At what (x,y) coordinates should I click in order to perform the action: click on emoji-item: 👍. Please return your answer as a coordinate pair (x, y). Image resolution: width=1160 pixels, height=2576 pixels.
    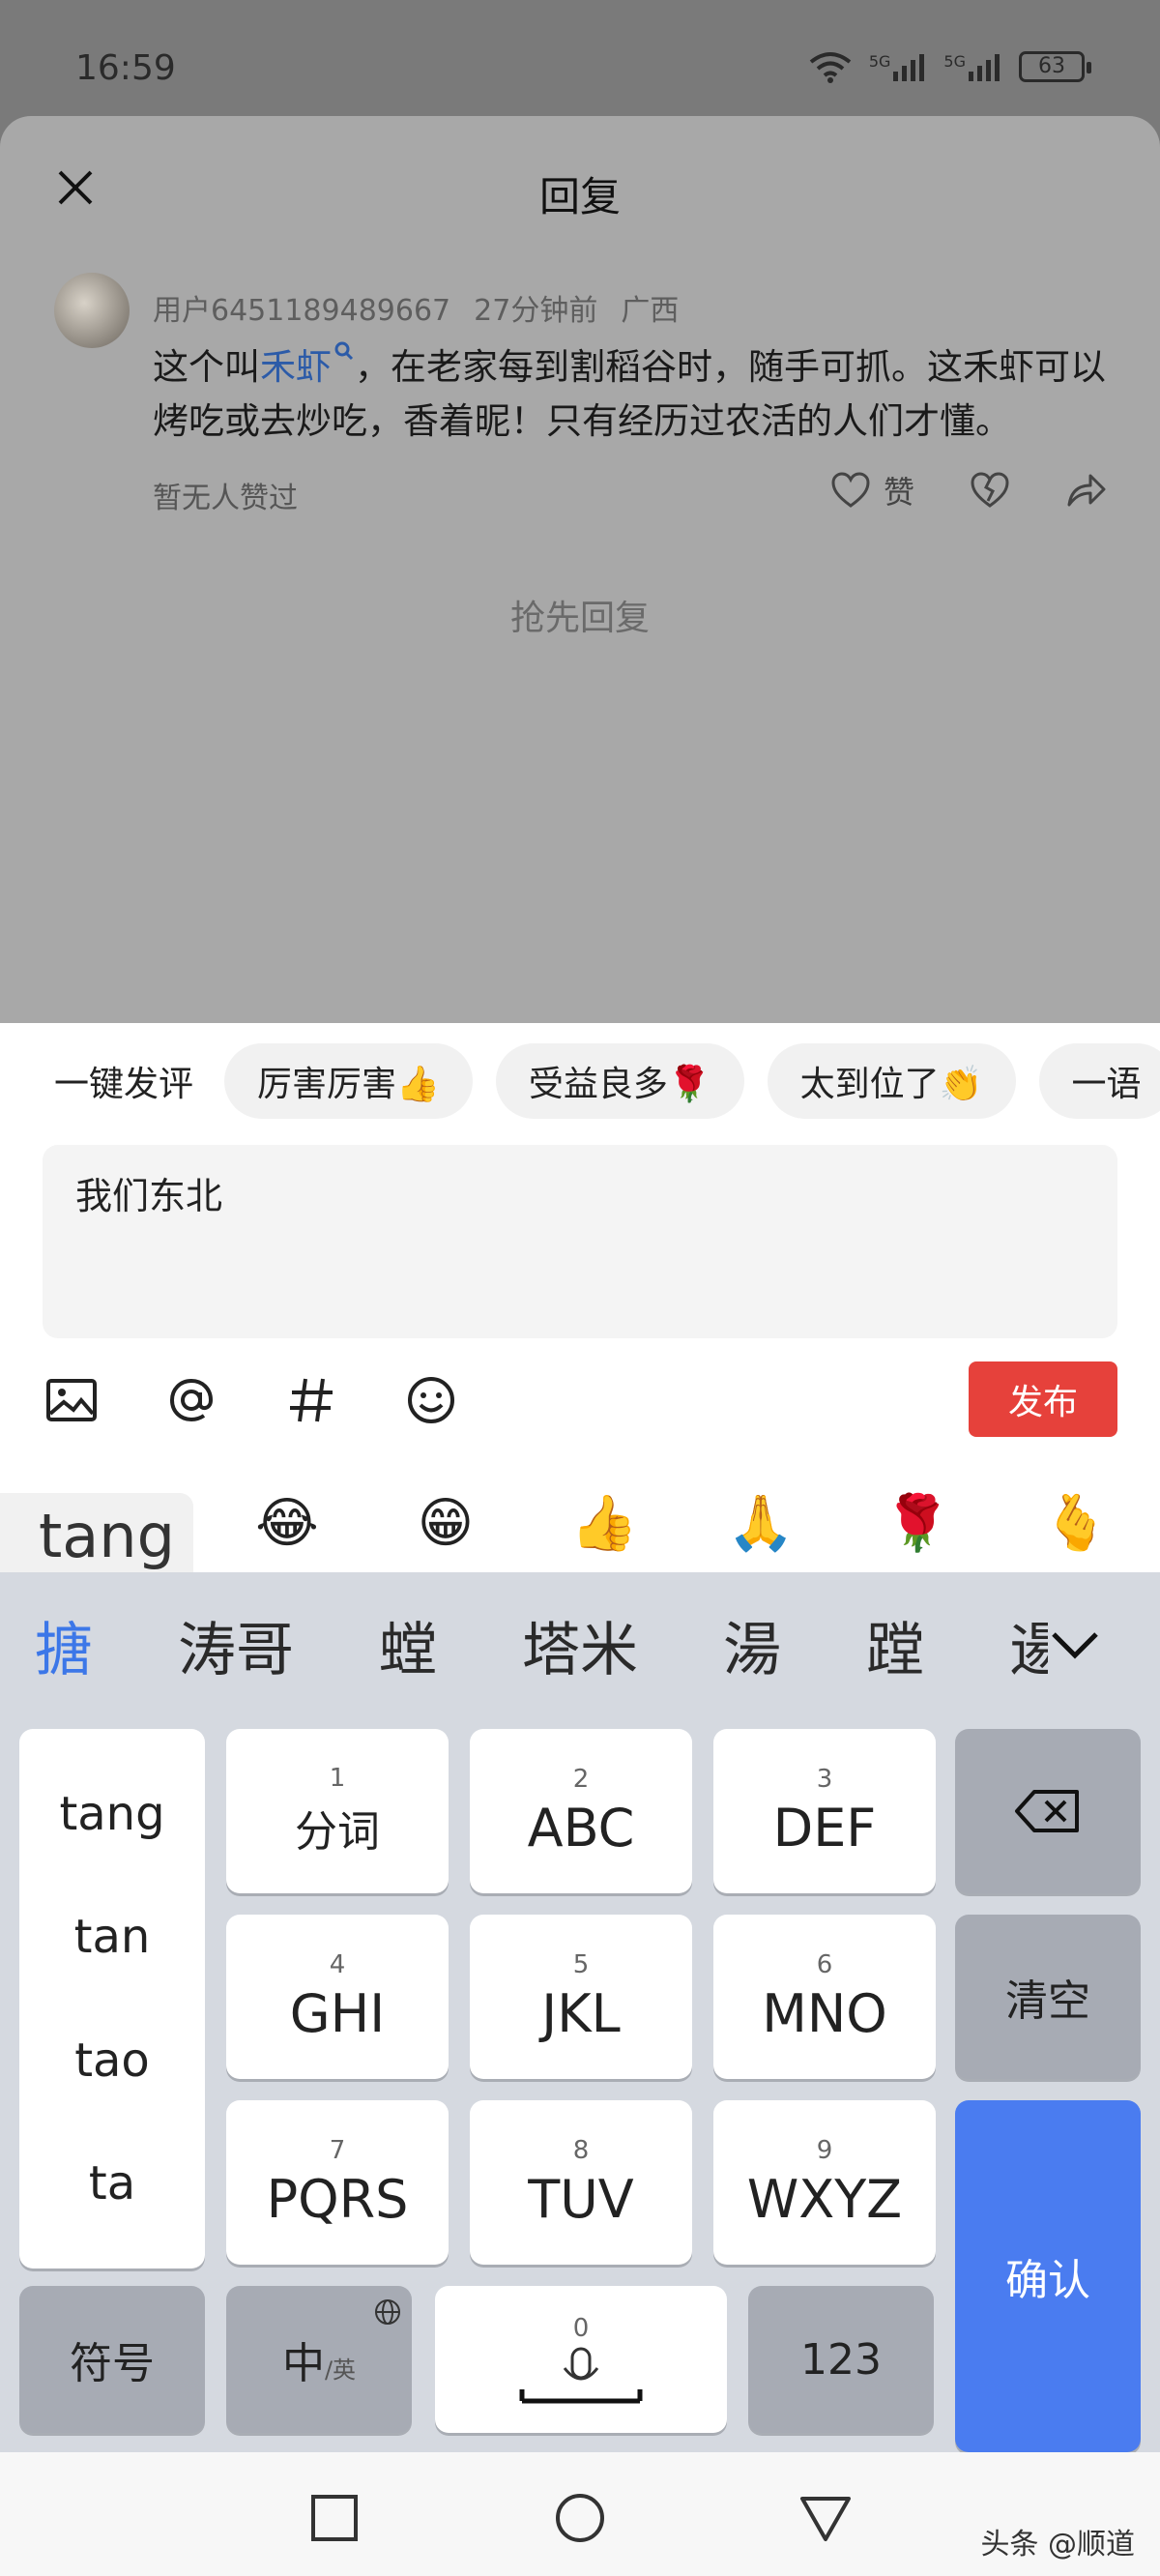
    Looking at the image, I should click on (604, 1523).